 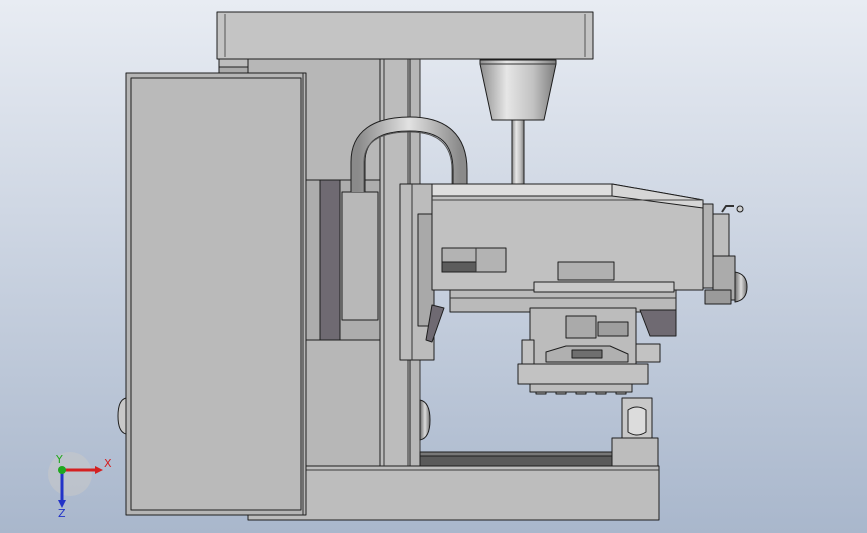 What do you see at coordinates (518, 90) in the screenshot?
I see `spindle-housing` at bounding box center [518, 90].